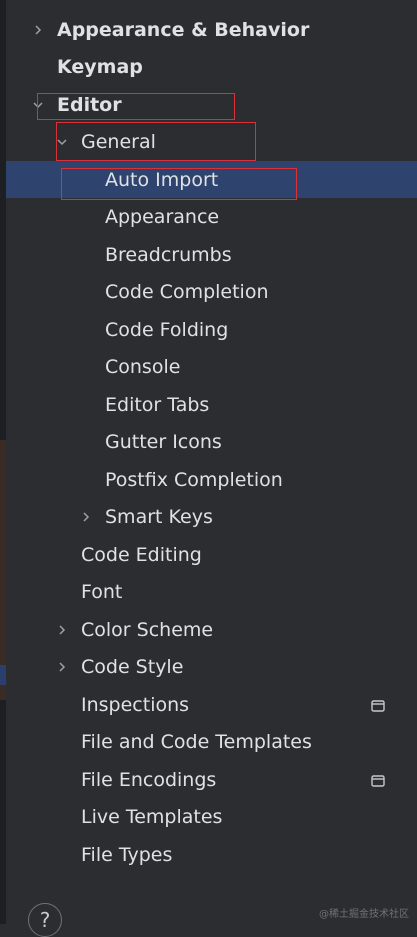 This screenshot has height=937, width=417. I want to click on tree-item-label: Code Folding, so click(167, 329).